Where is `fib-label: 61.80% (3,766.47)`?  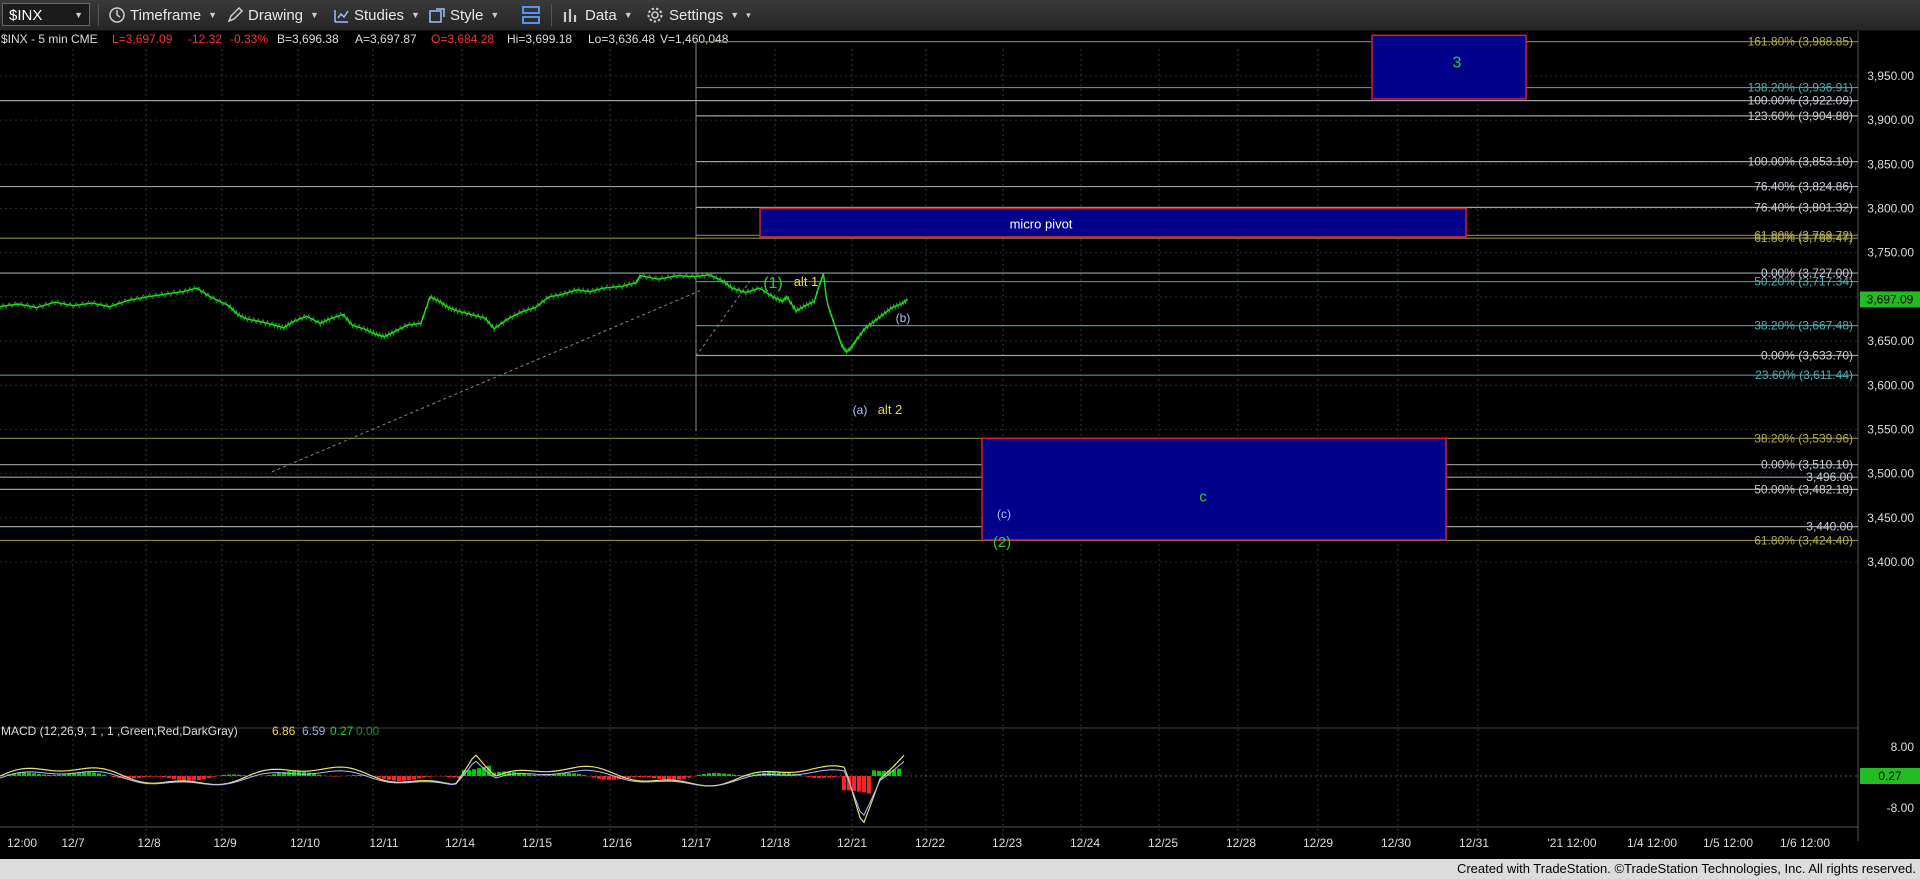 fib-label: 61.80% (3,766.47) is located at coordinates (1803, 238).